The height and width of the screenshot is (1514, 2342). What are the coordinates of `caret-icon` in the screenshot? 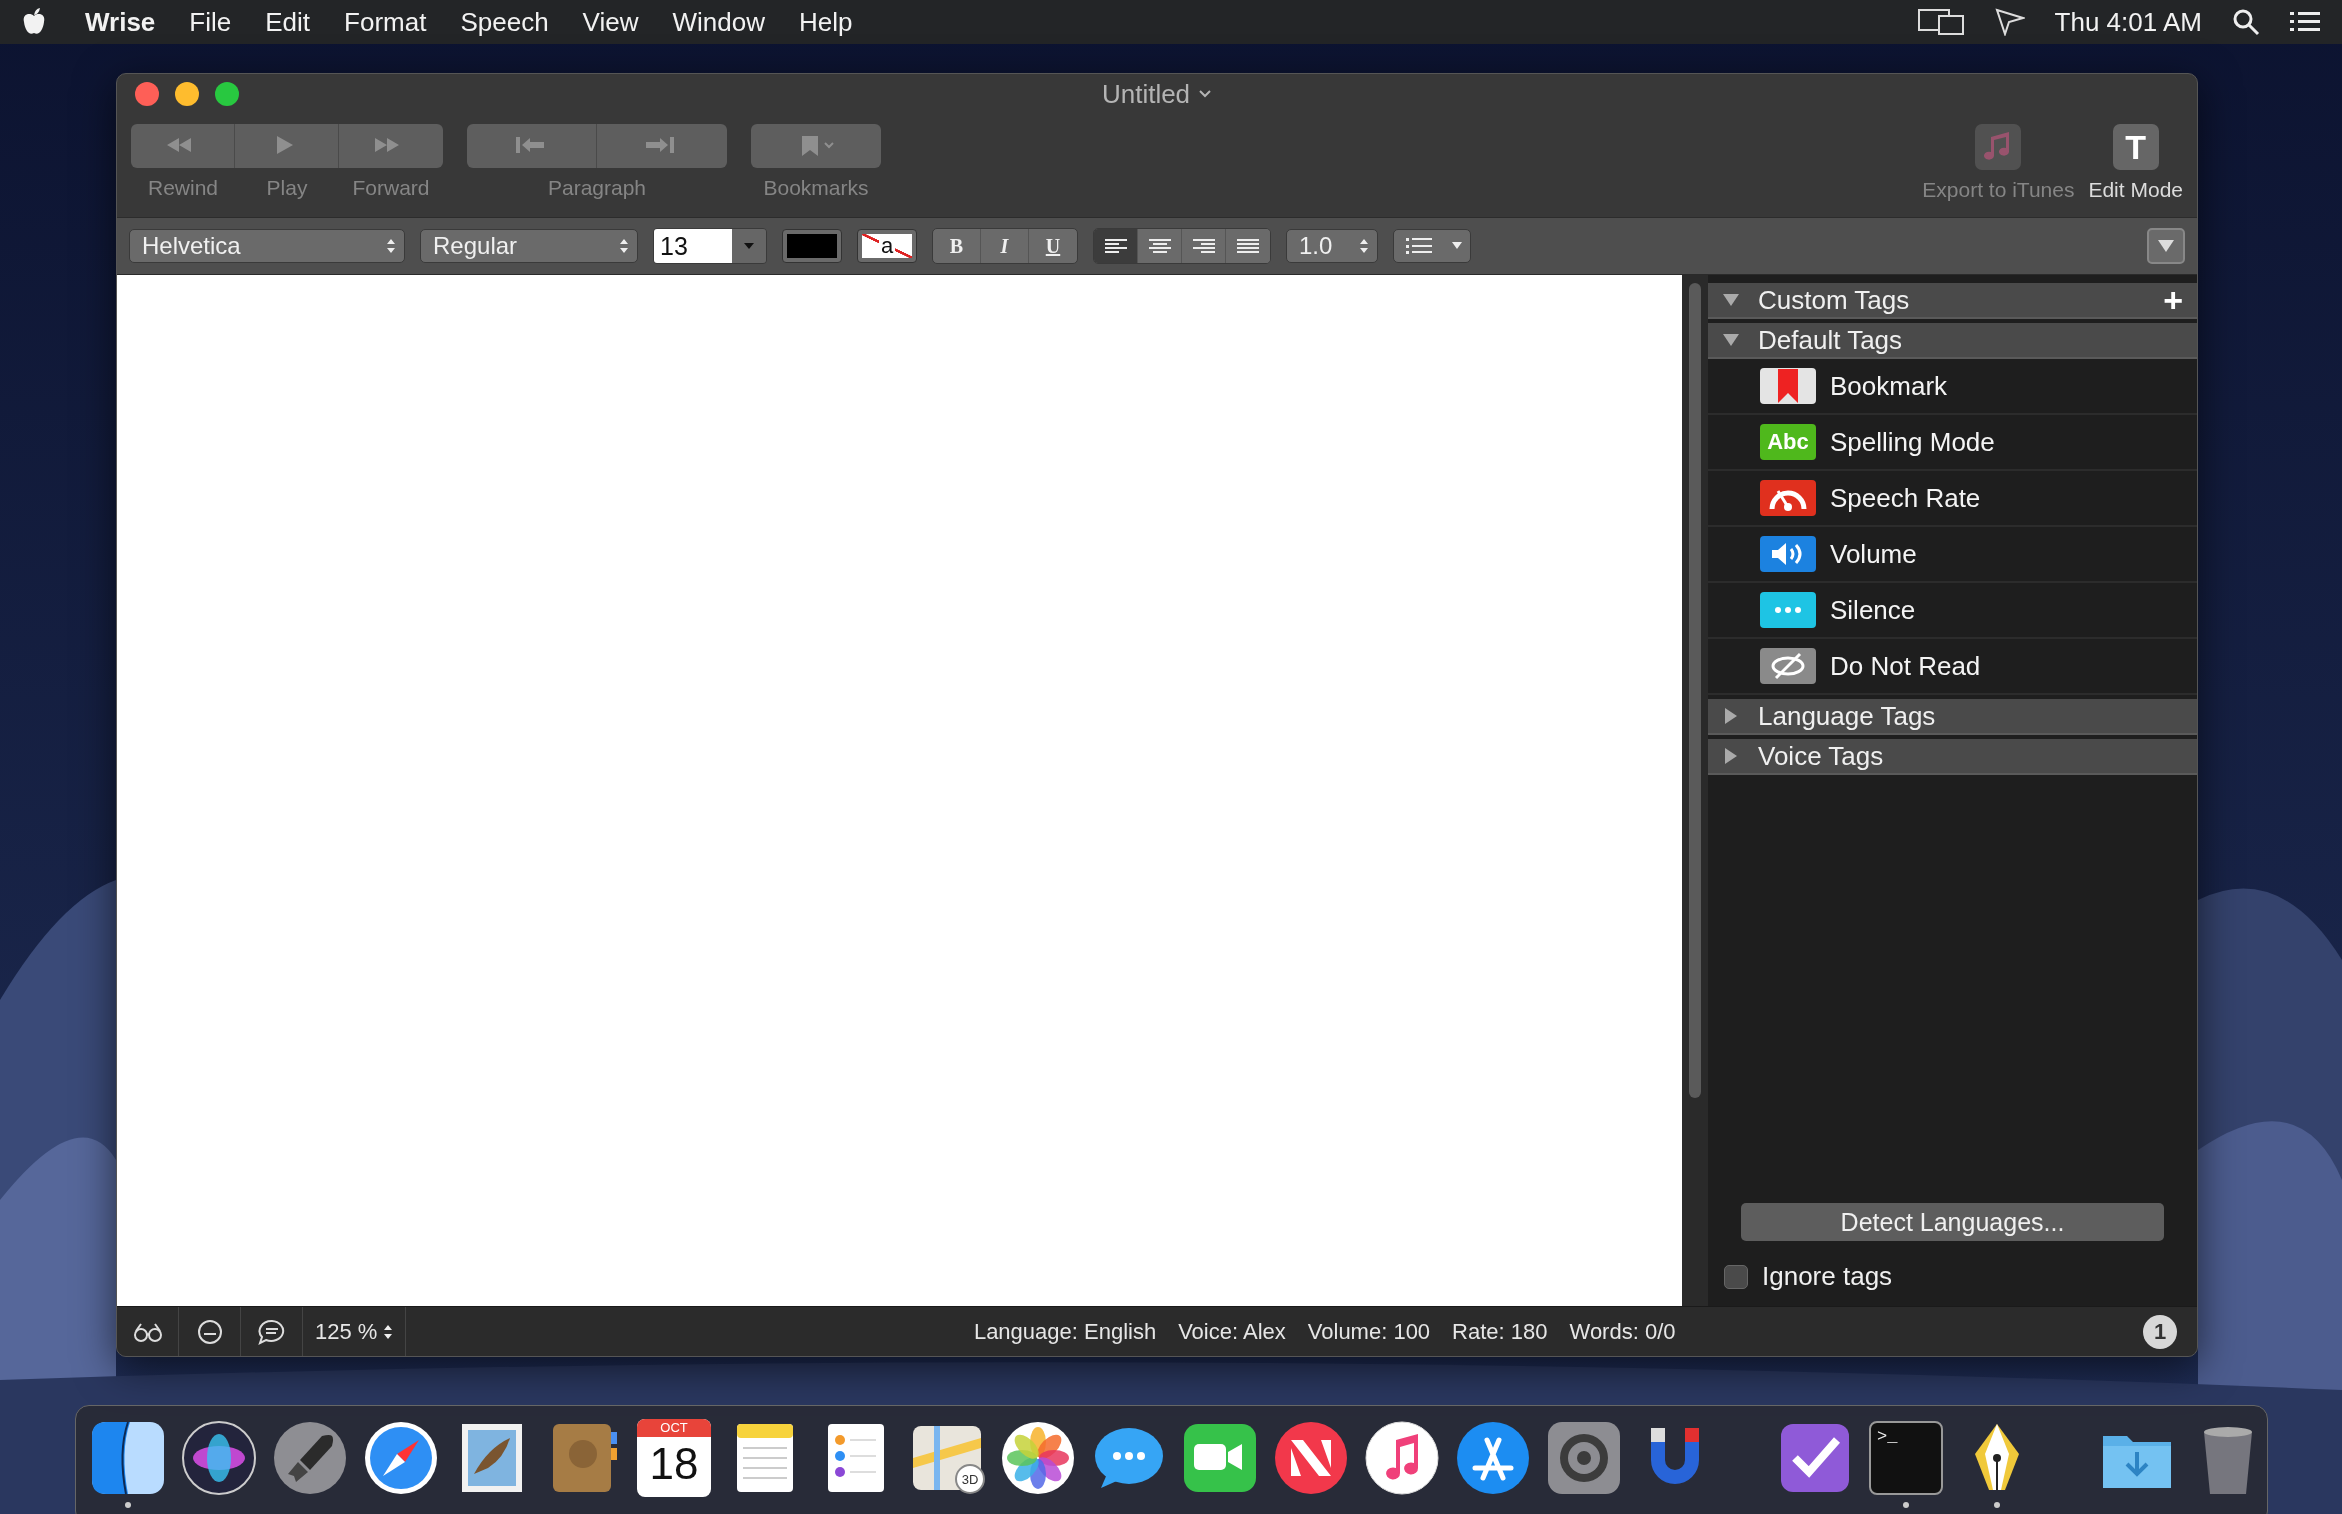 It's located at (1457, 246).